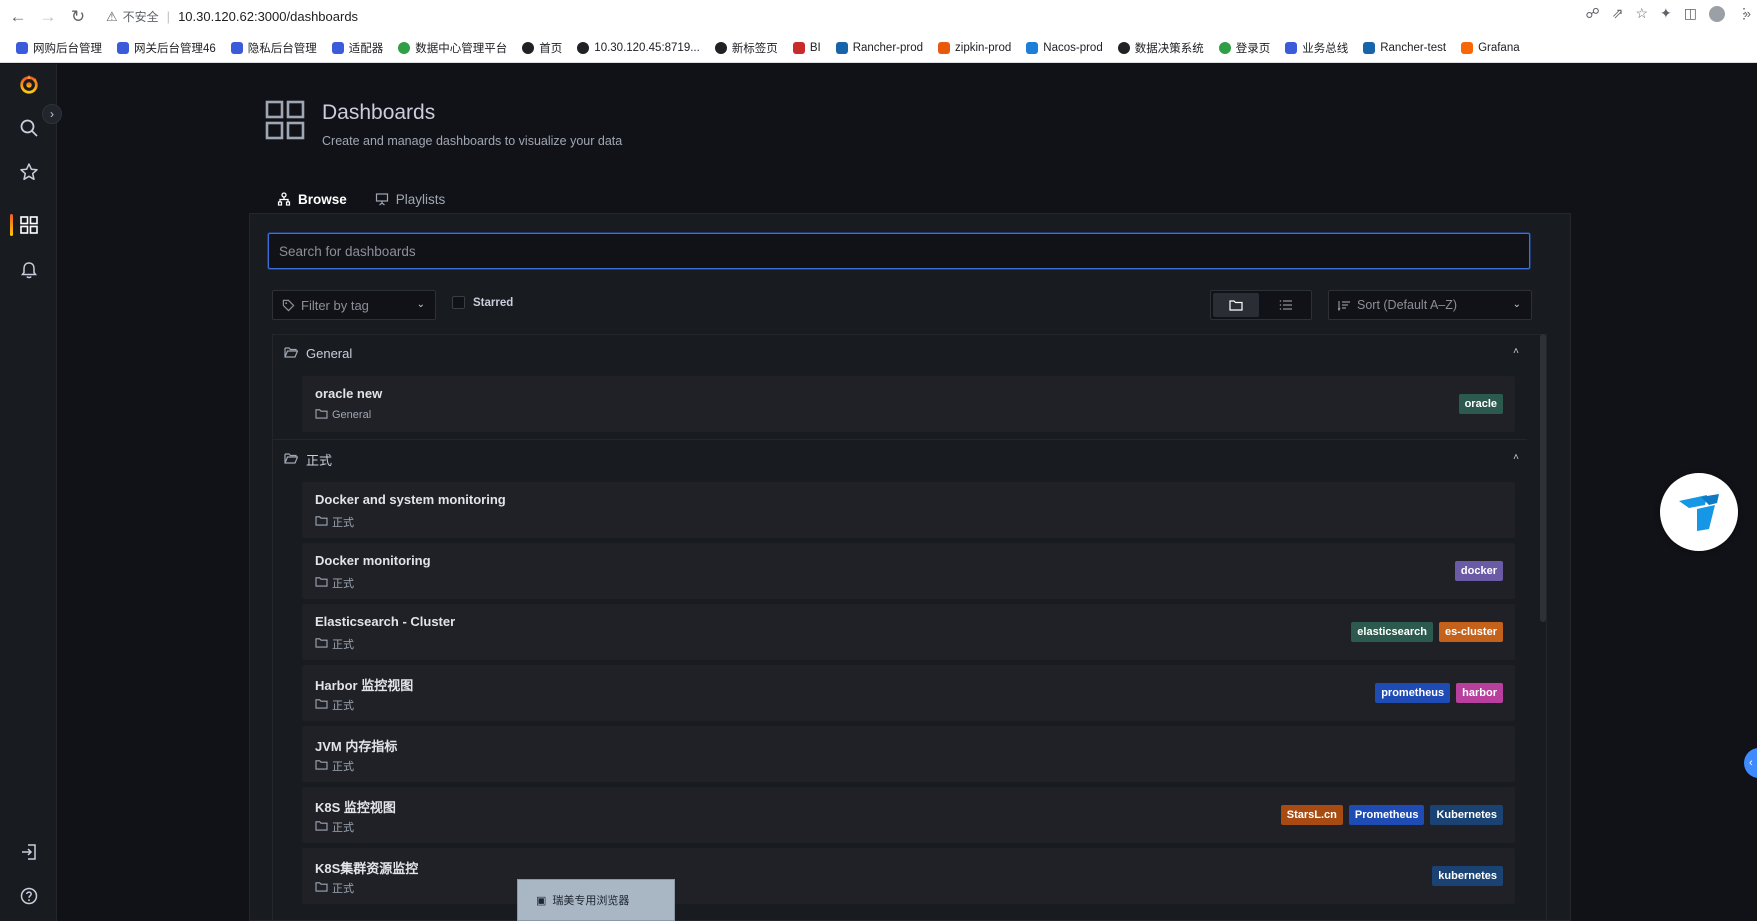 The height and width of the screenshot is (921, 1757). I want to click on tag-badge: elasticsearch, so click(1392, 632).